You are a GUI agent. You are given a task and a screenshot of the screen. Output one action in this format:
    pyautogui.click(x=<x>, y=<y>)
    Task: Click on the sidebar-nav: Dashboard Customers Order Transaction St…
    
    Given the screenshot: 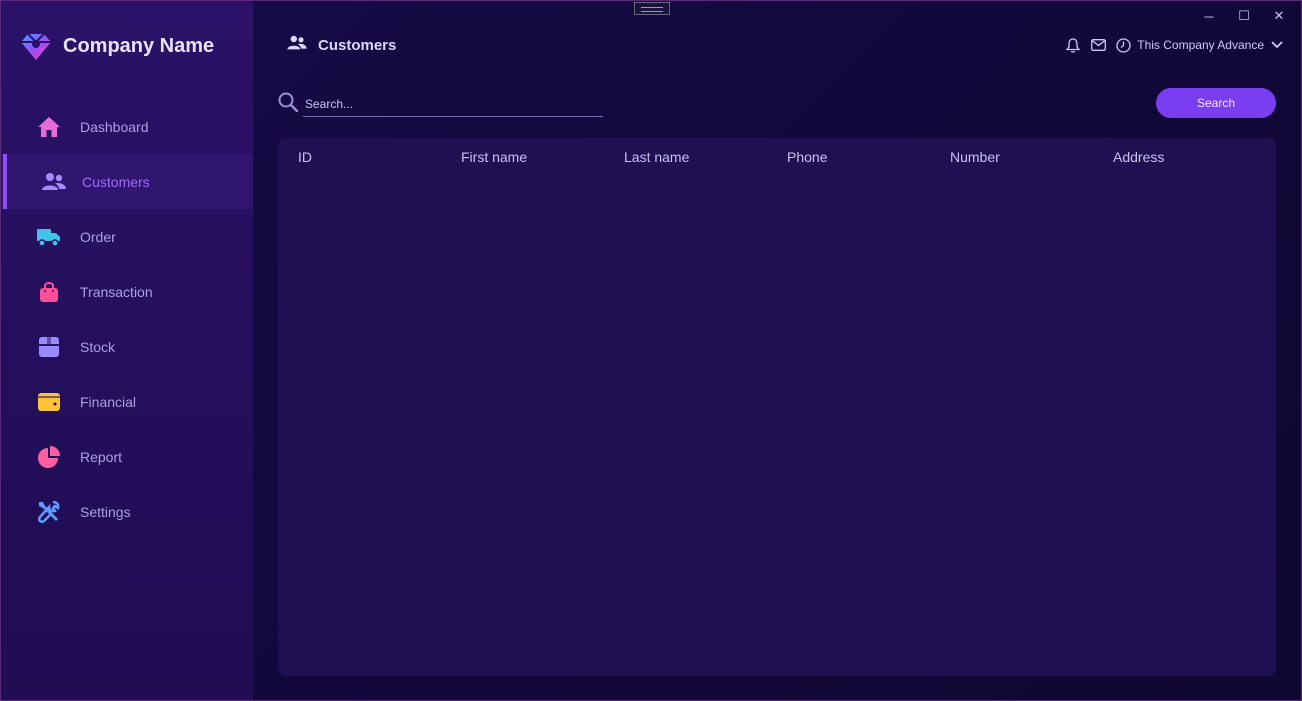 What is the action you would take?
    pyautogui.click(x=127, y=319)
    